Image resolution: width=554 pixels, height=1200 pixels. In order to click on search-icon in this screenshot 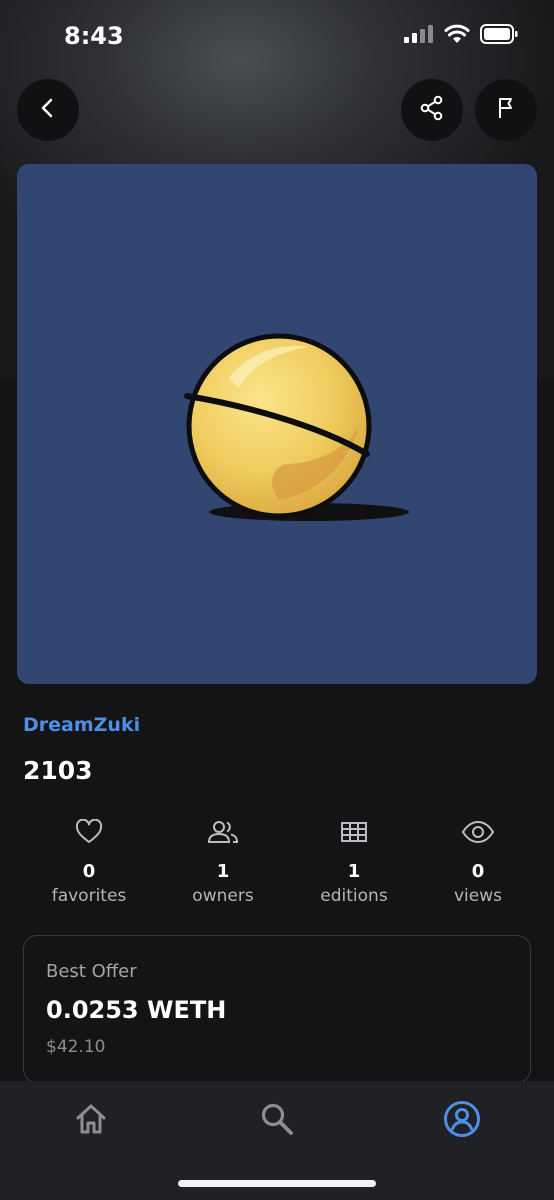, I will do `click(277, 1121)`.